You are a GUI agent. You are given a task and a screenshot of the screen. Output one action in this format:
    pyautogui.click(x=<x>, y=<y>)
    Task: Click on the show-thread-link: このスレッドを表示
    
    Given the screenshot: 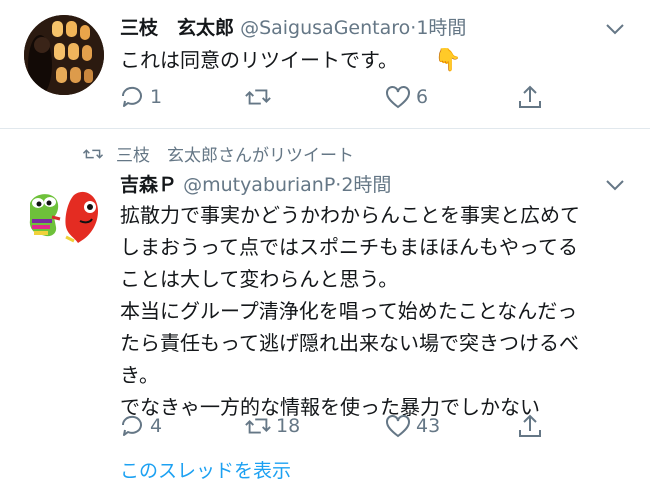 What is the action you would take?
    pyautogui.click(x=205, y=469)
    